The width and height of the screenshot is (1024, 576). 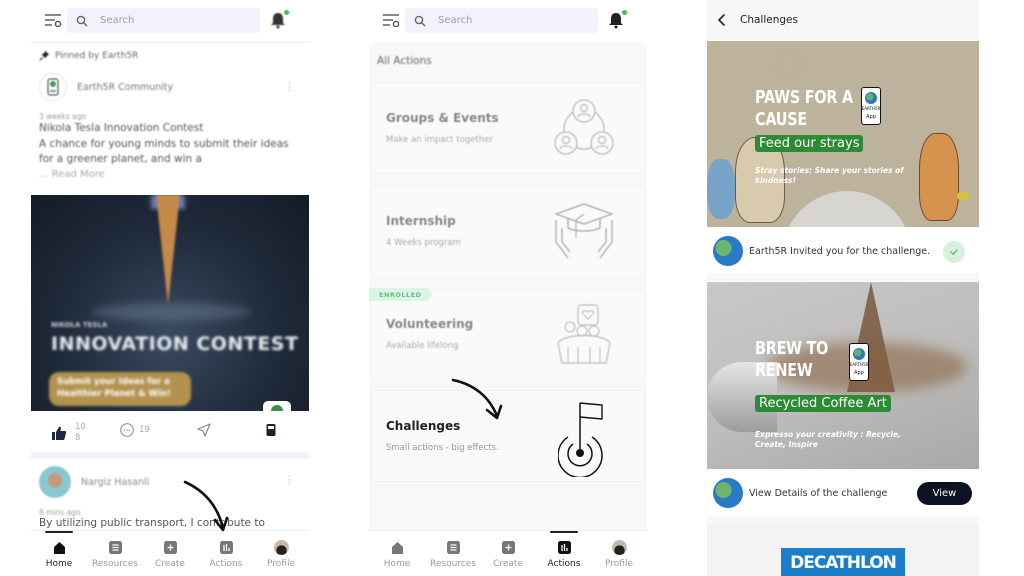 I want to click on post-author: Nargiz Hasanli, so click(x=115, y=482).